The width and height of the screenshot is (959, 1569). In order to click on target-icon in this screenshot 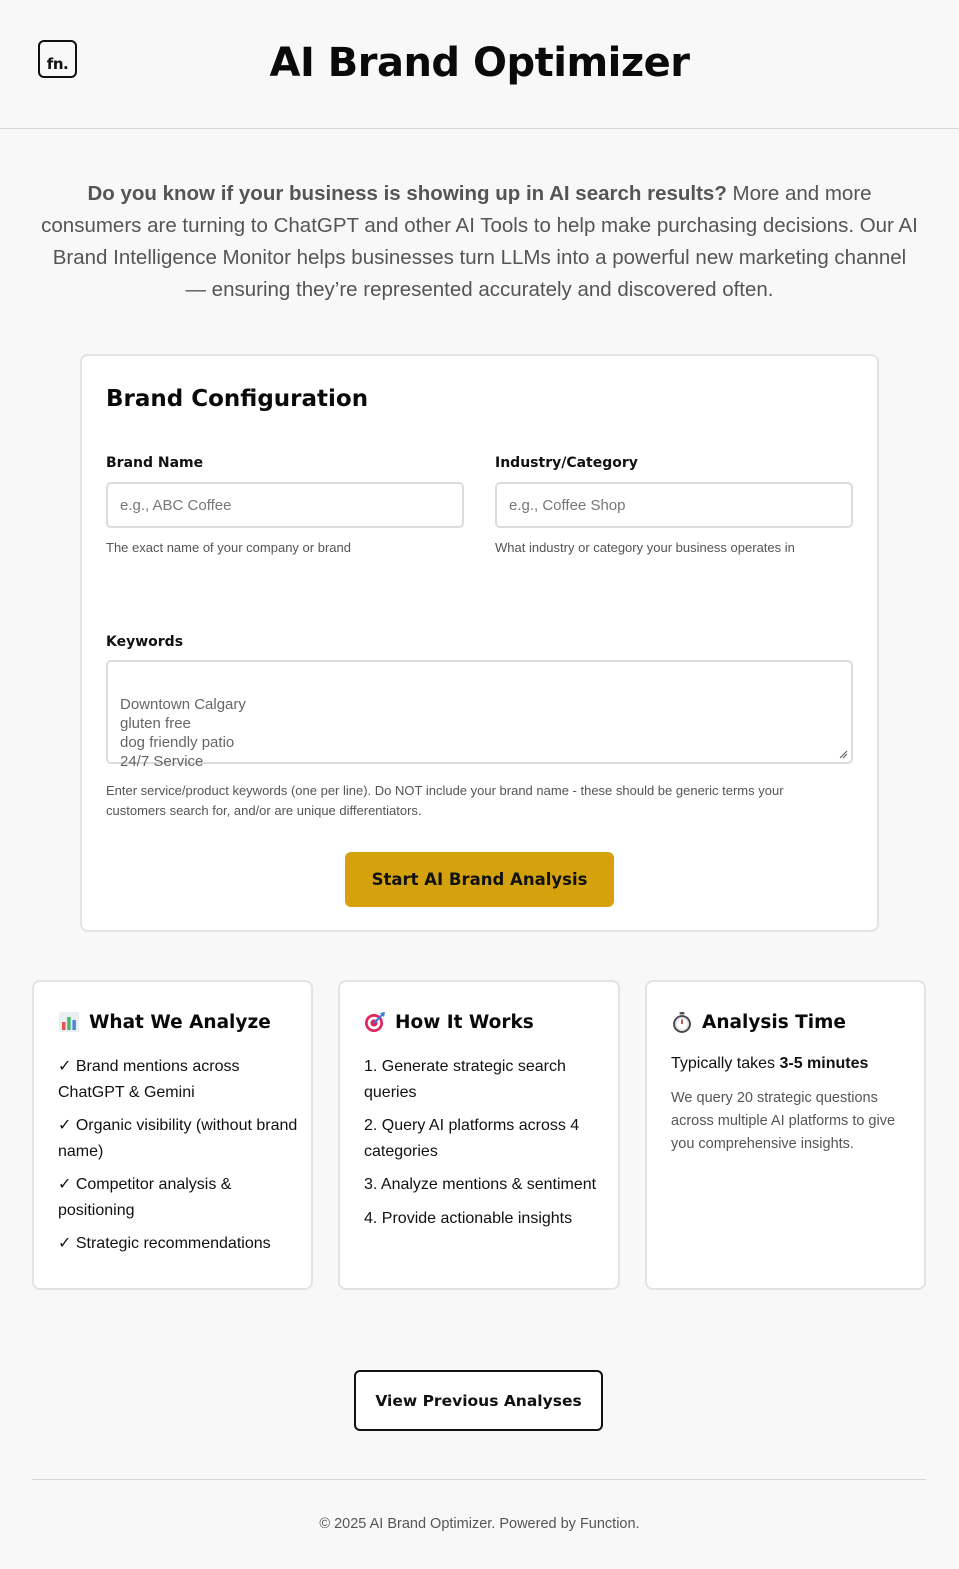, I will do `click(375, 1022)`.